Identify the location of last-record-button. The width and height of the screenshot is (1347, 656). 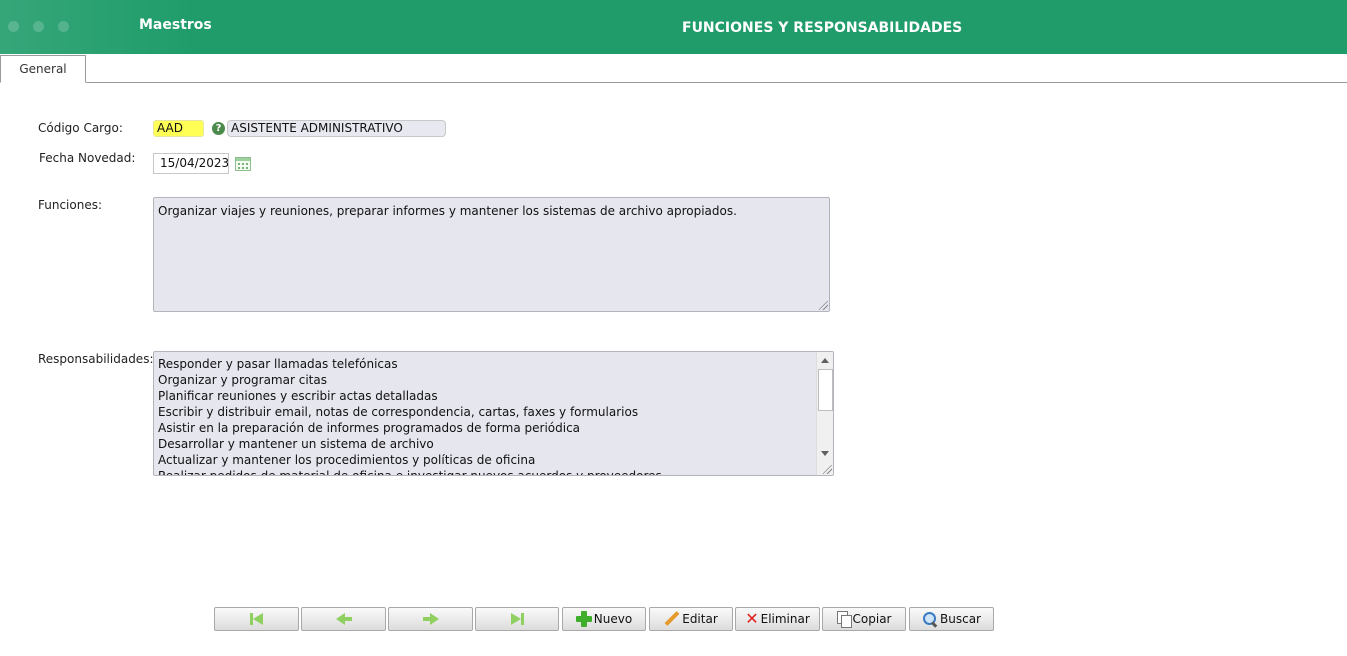
(517, 619).